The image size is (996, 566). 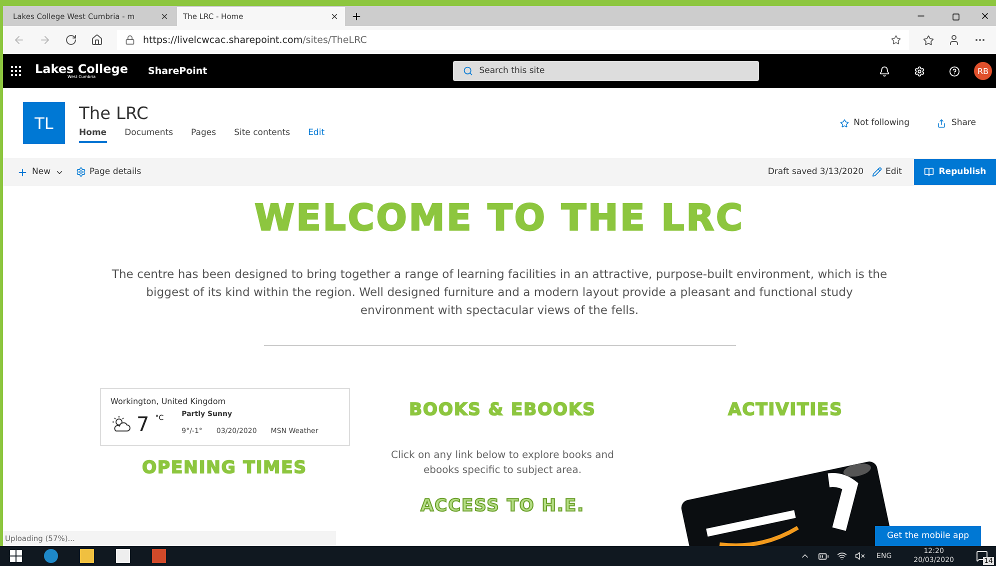 I want to click on mute-icon, so click(x=859, y=556).